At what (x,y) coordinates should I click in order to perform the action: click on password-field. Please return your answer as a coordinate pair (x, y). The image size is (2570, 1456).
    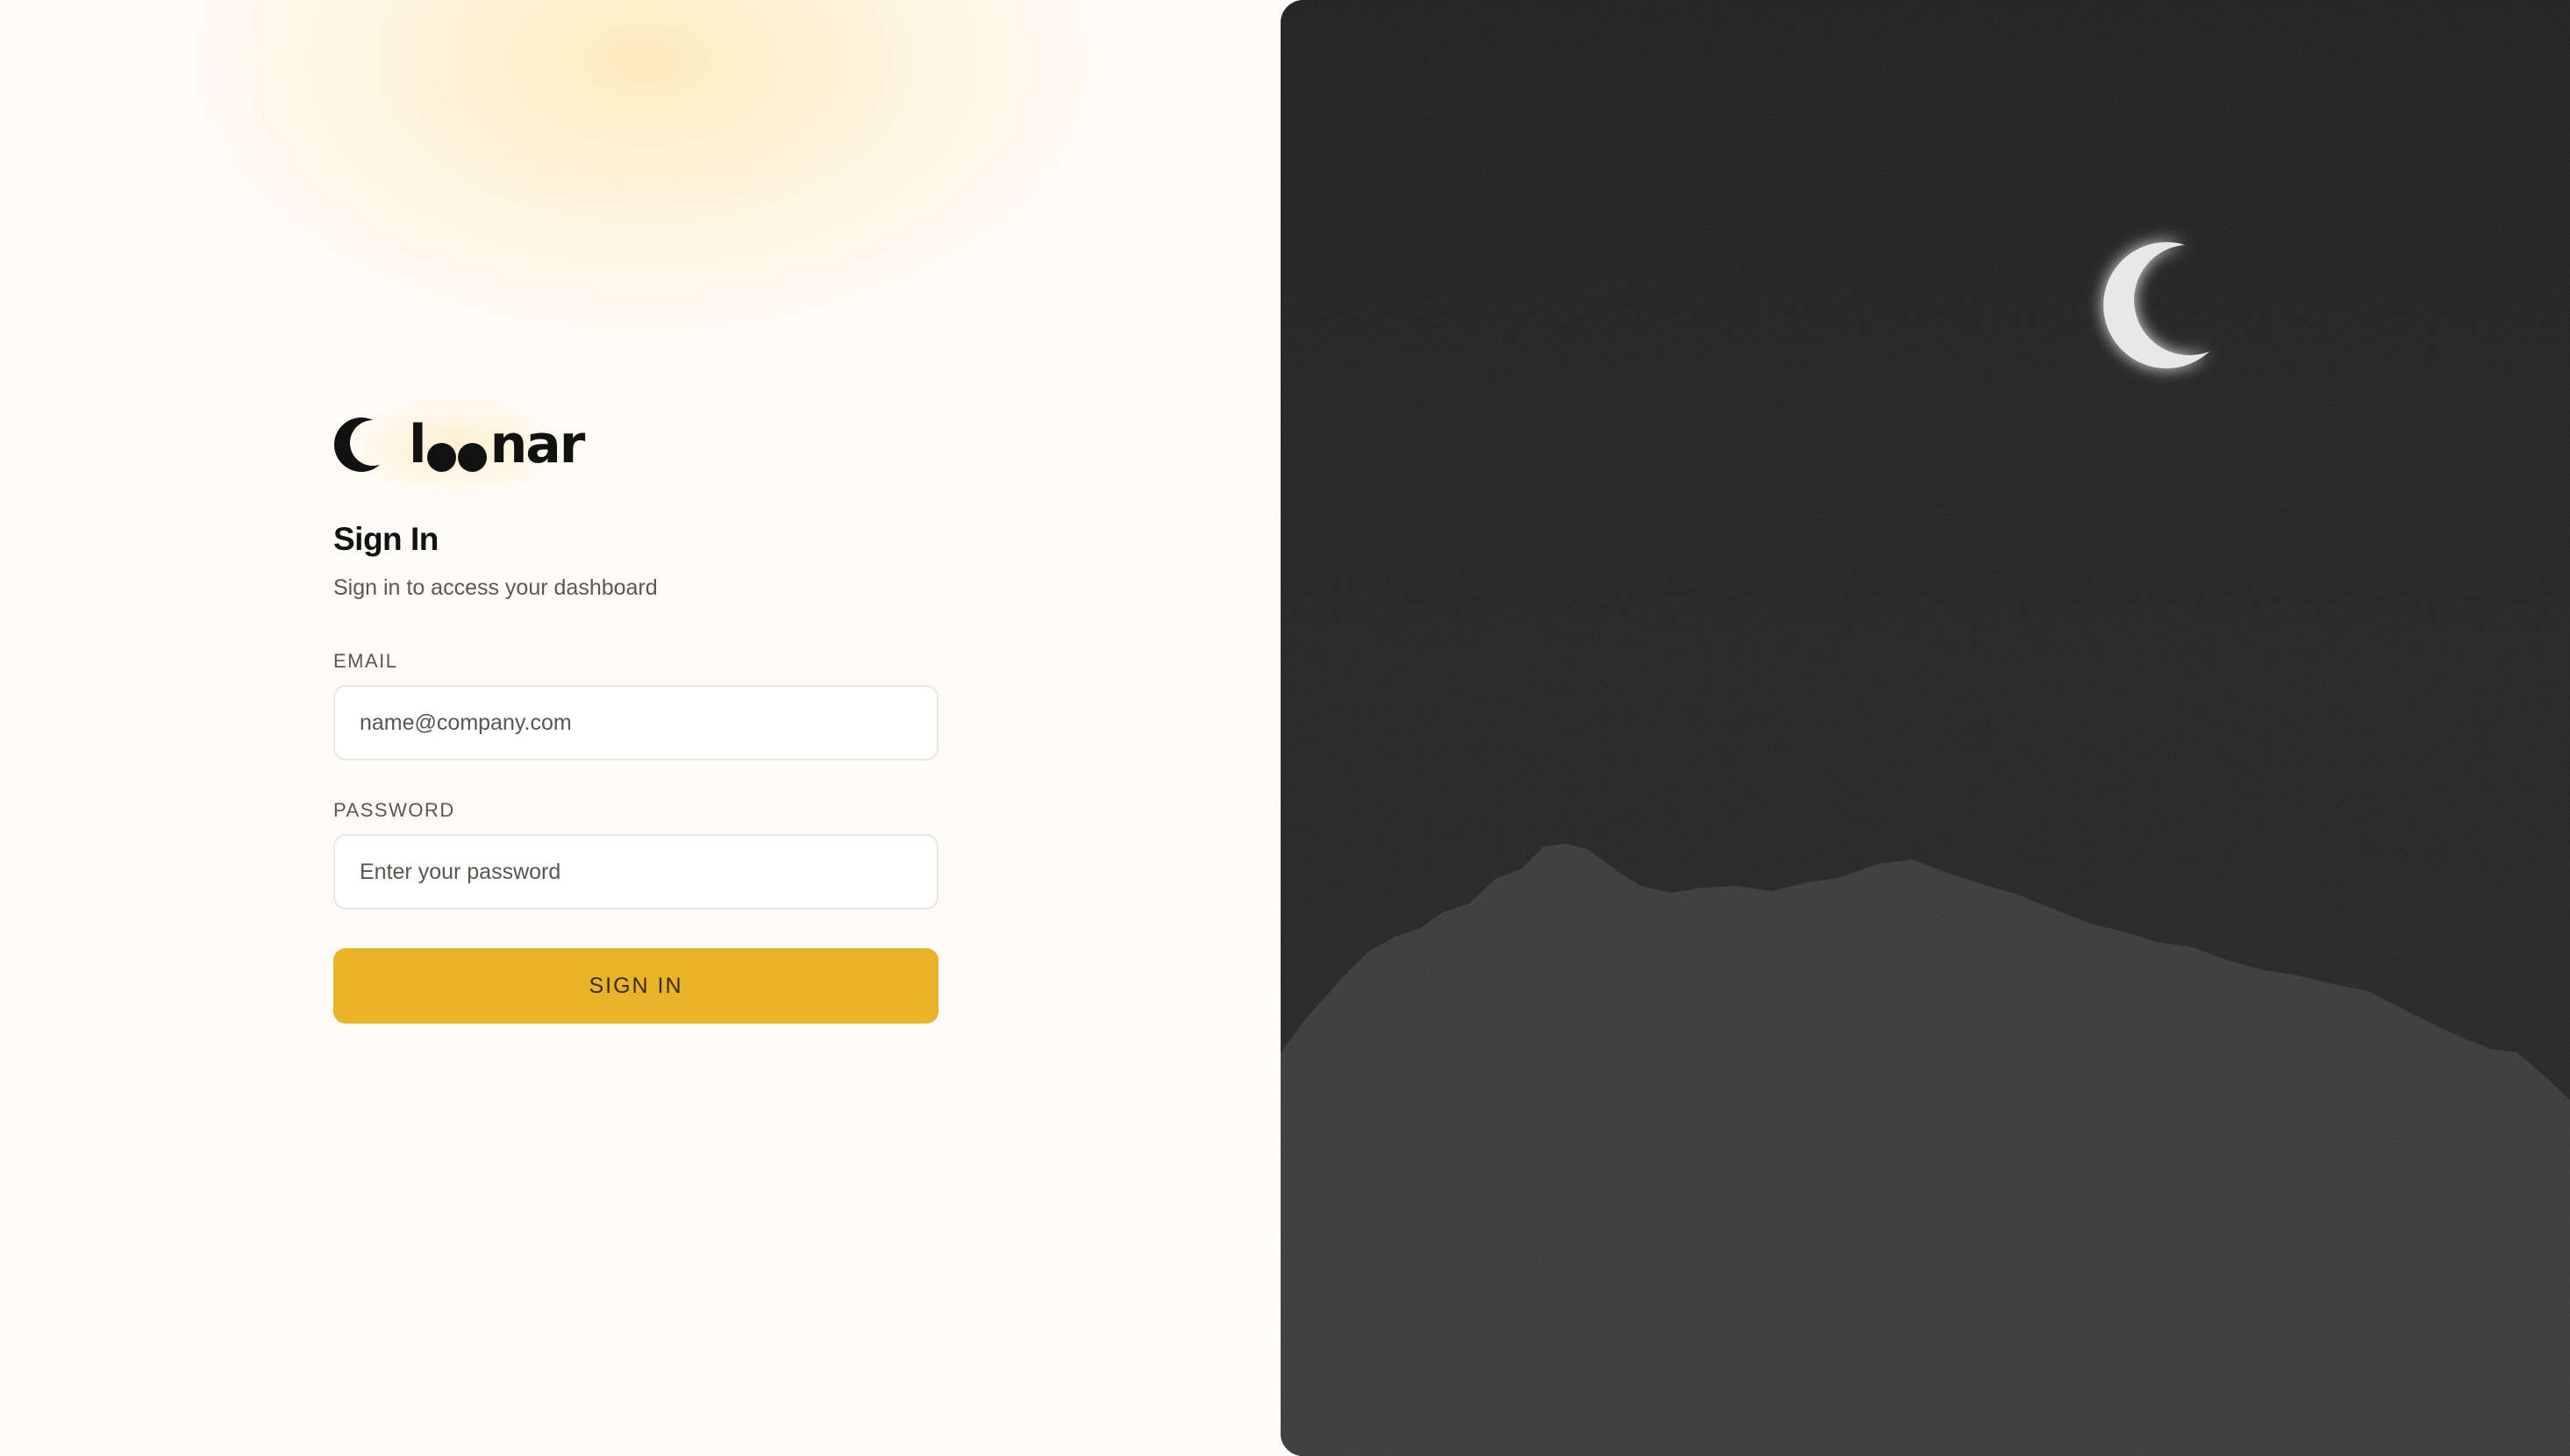
    Looking at the image, I should click on (636, 872).